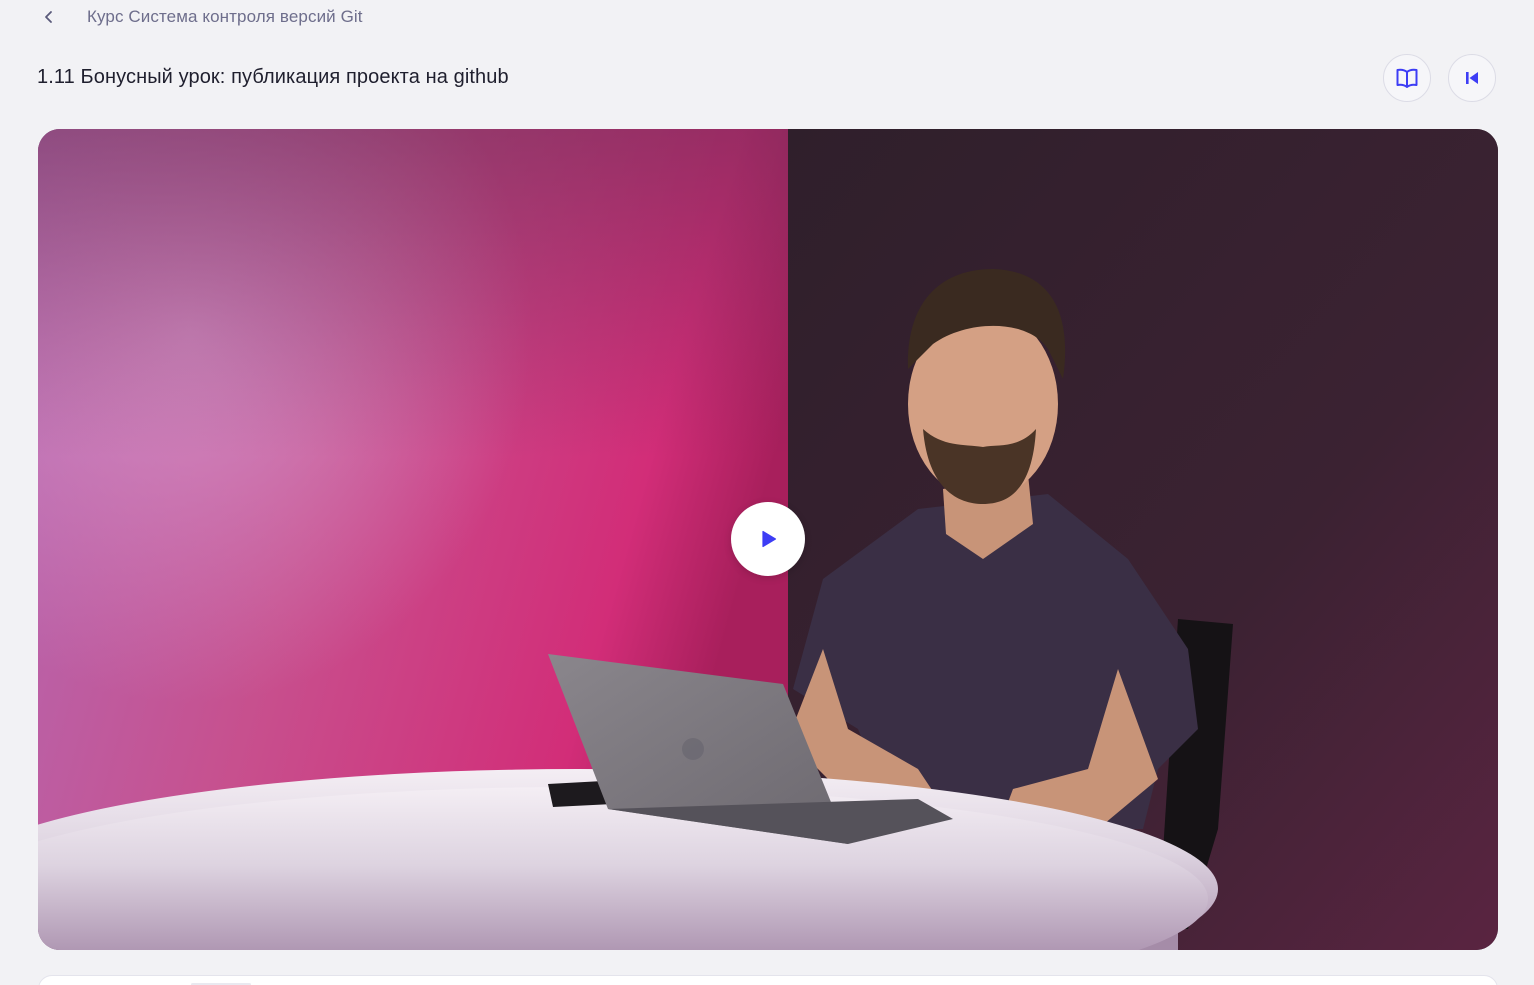 This screenshot has width=1534, height=985. I want to click on previous-lesson-button, so click(1472, 78).